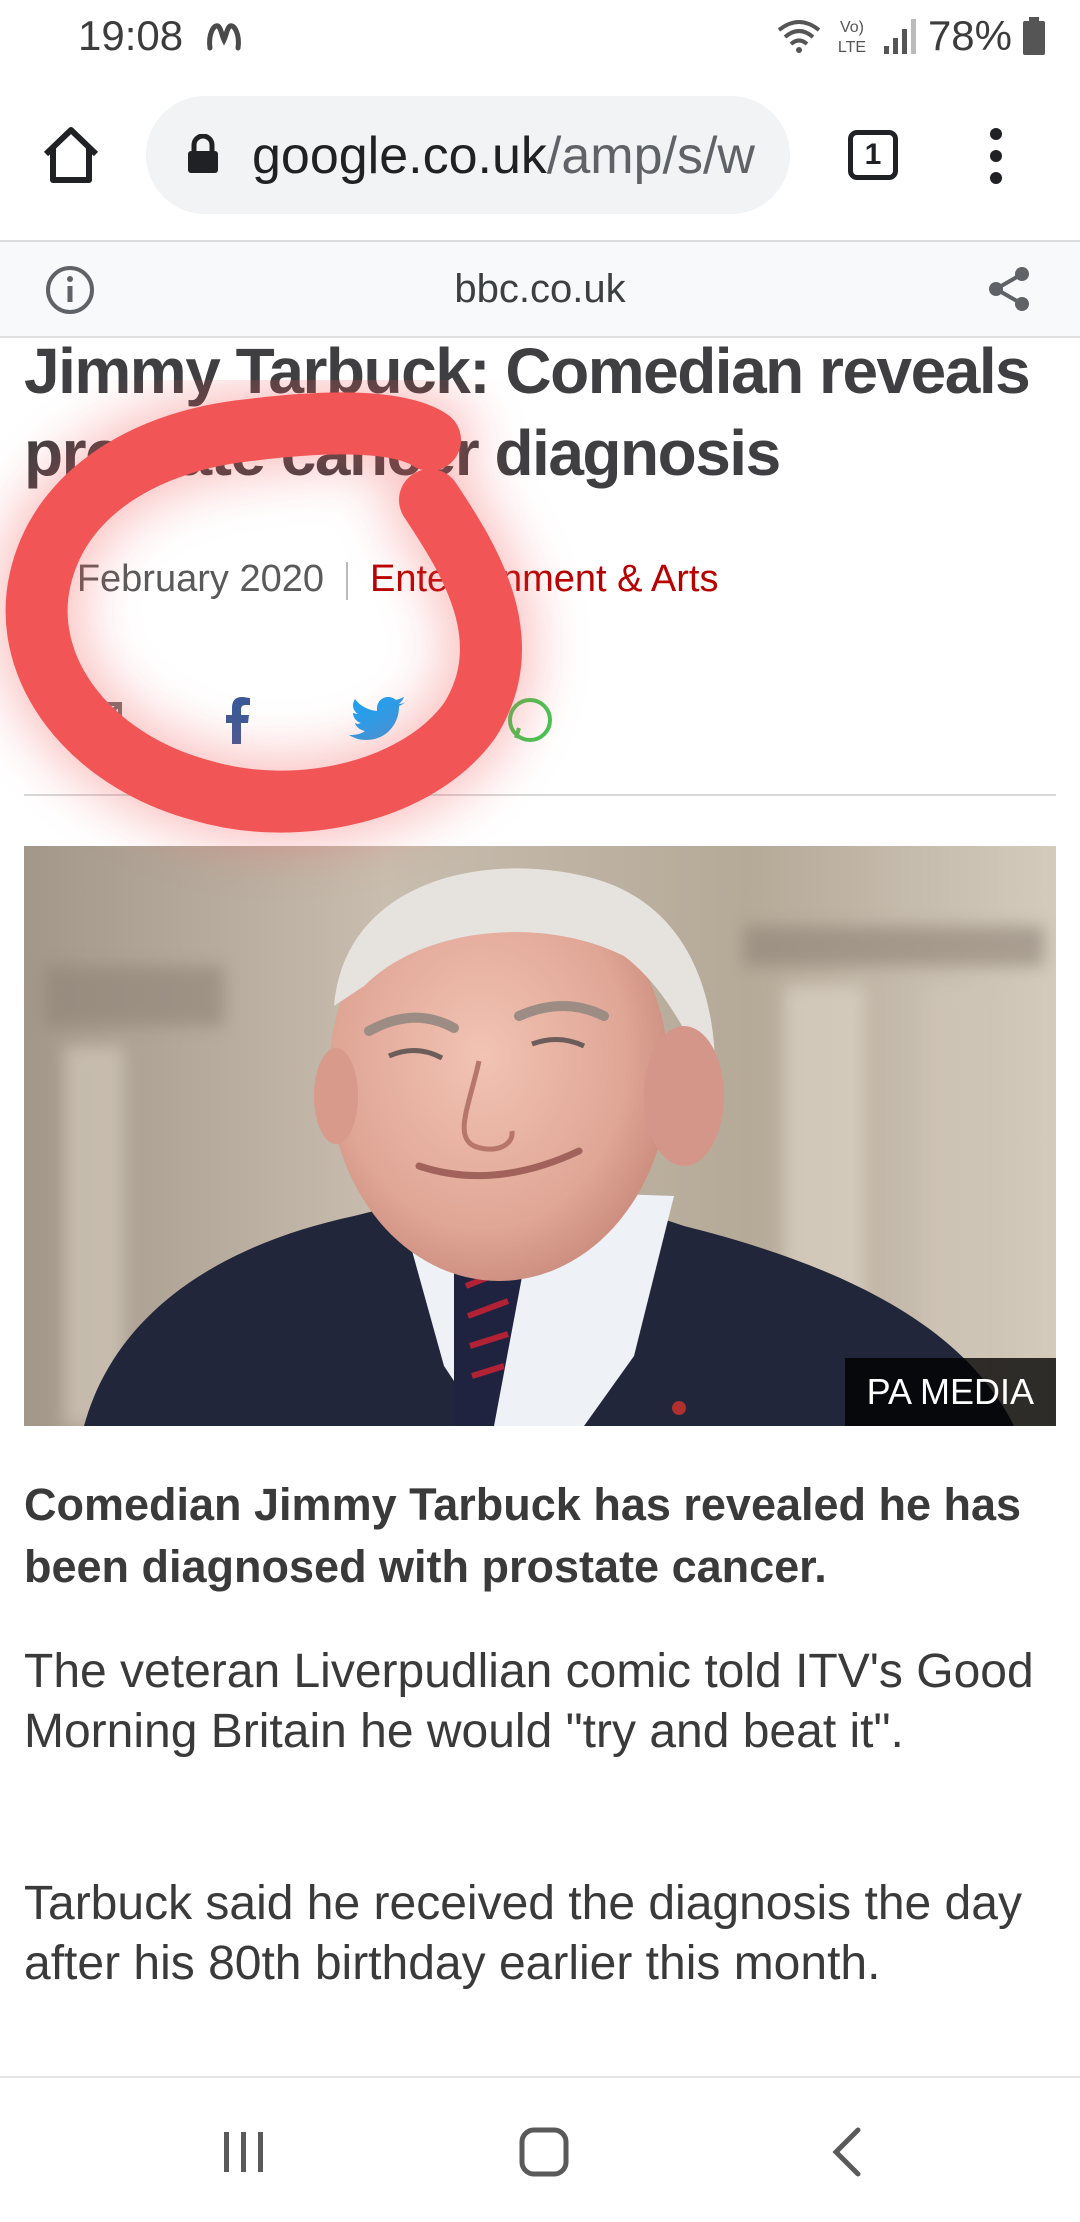  Describe the element at coordinates (540, 795) in the screenshot. I see `divider` at that location.